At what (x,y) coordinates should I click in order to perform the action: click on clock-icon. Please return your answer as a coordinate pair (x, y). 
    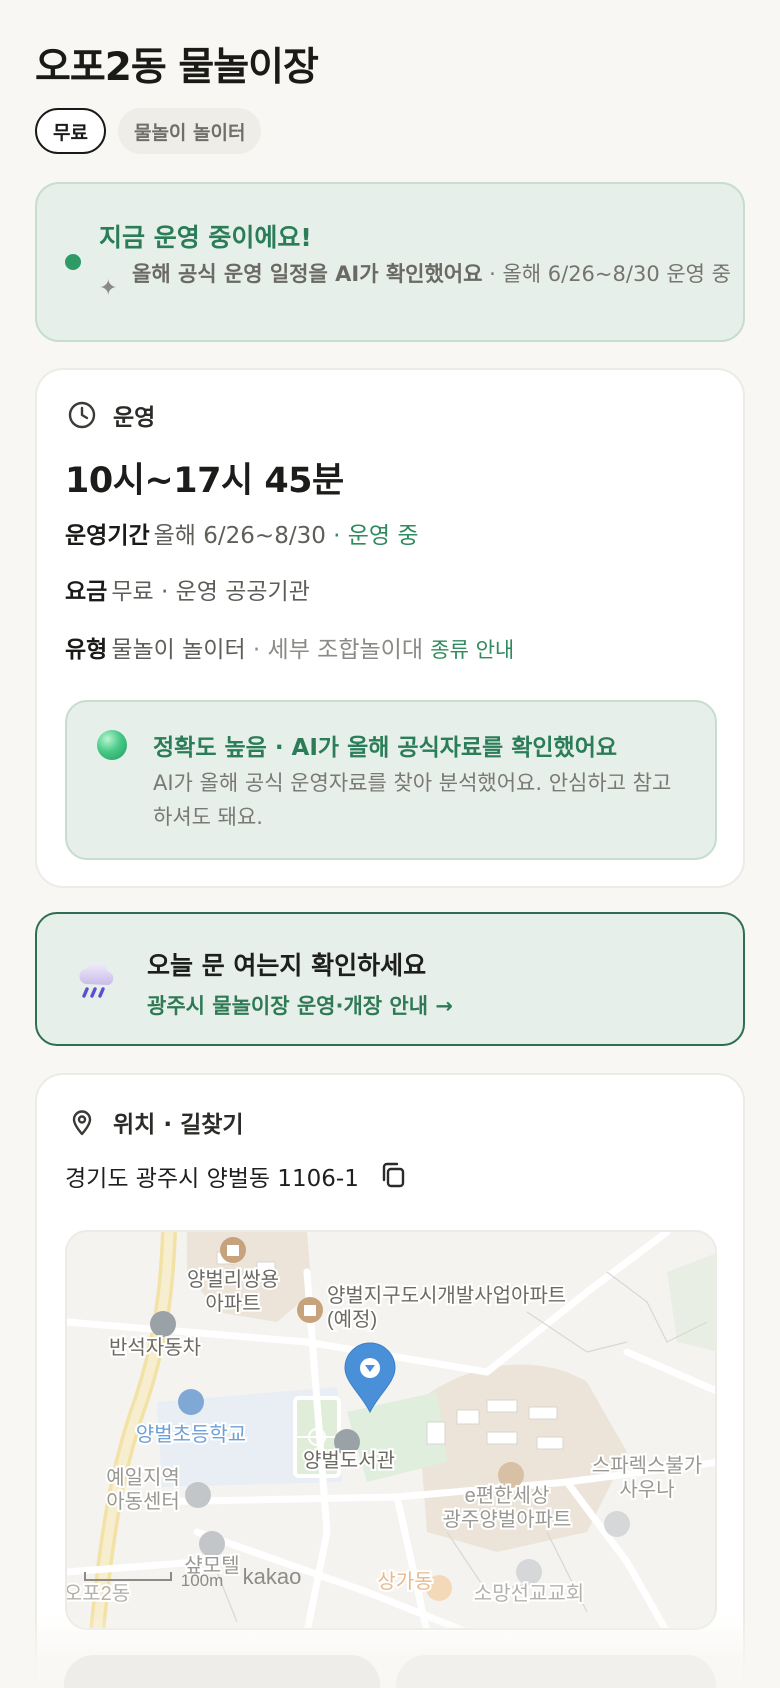
    Looking at the image, I should click on (82, 415).